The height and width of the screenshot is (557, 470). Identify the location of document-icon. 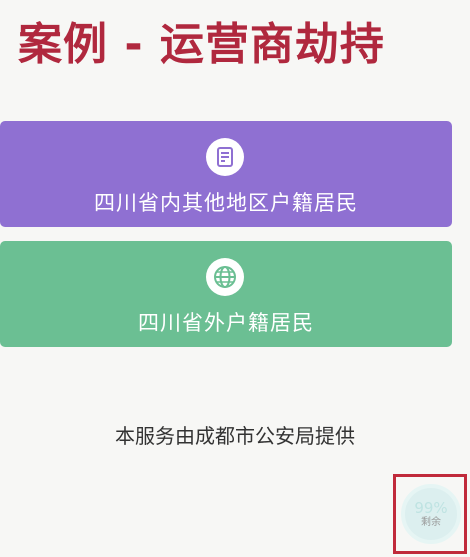
(225, 157).